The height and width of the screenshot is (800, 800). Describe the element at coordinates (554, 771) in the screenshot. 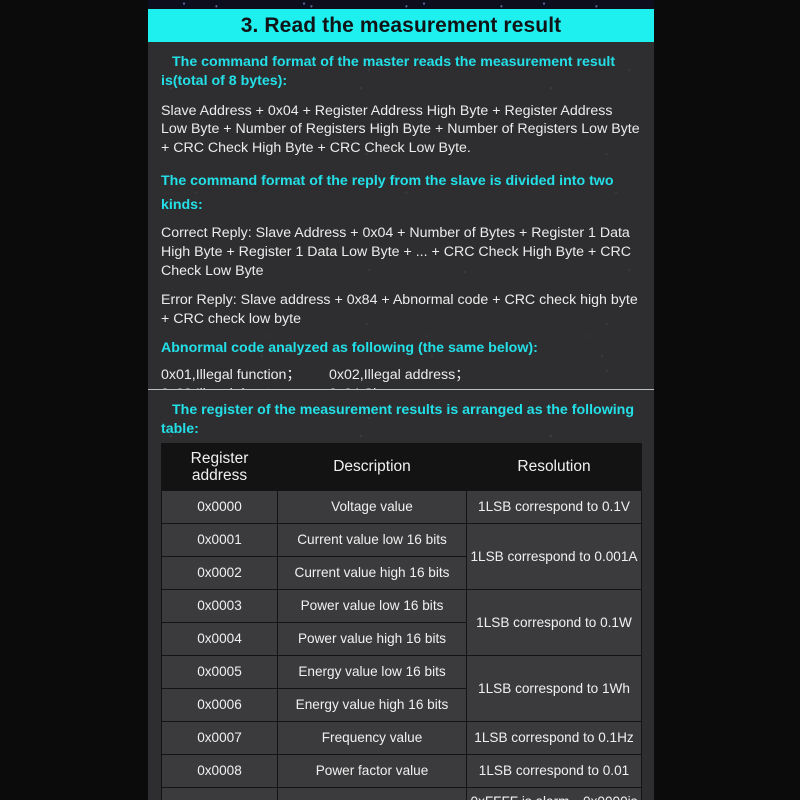

I see `cell-resolution: 1LSB correspond to 0.01` at that location.